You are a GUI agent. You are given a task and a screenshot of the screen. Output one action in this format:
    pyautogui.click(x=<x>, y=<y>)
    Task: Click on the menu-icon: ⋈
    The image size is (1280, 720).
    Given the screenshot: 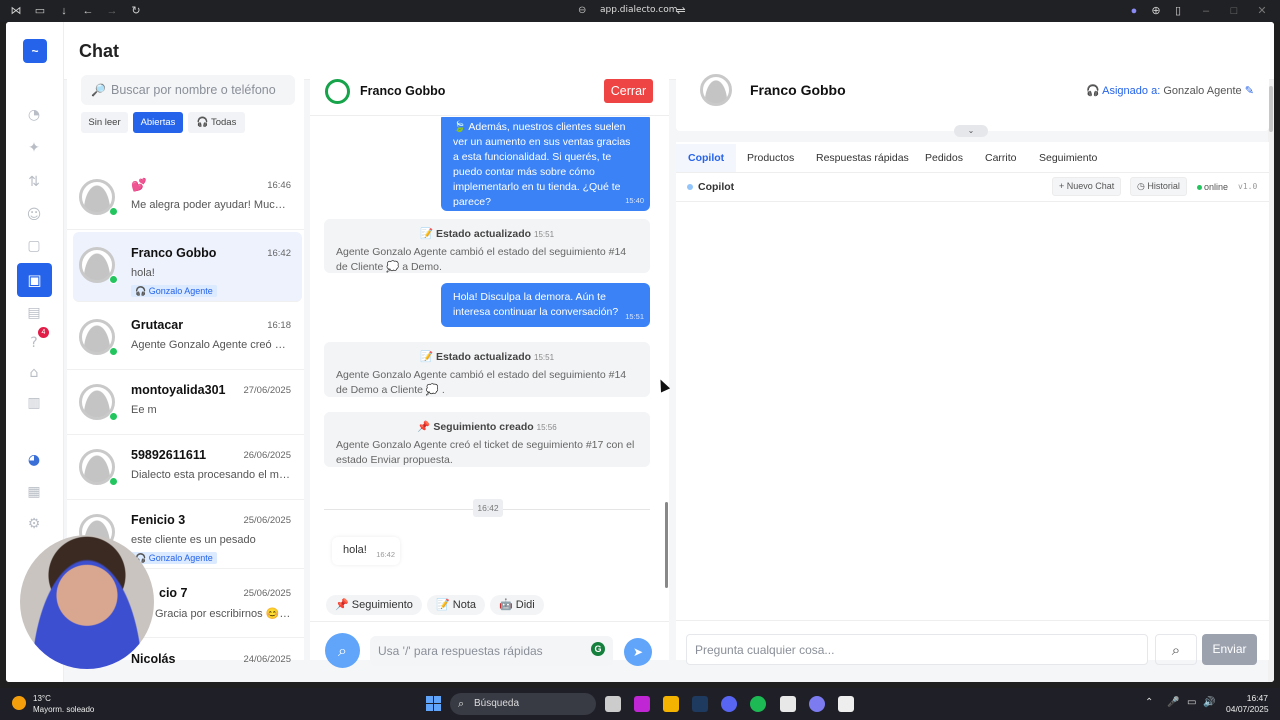 What is the action you would take?
    pyautogui.click(x=16, y=11)
    